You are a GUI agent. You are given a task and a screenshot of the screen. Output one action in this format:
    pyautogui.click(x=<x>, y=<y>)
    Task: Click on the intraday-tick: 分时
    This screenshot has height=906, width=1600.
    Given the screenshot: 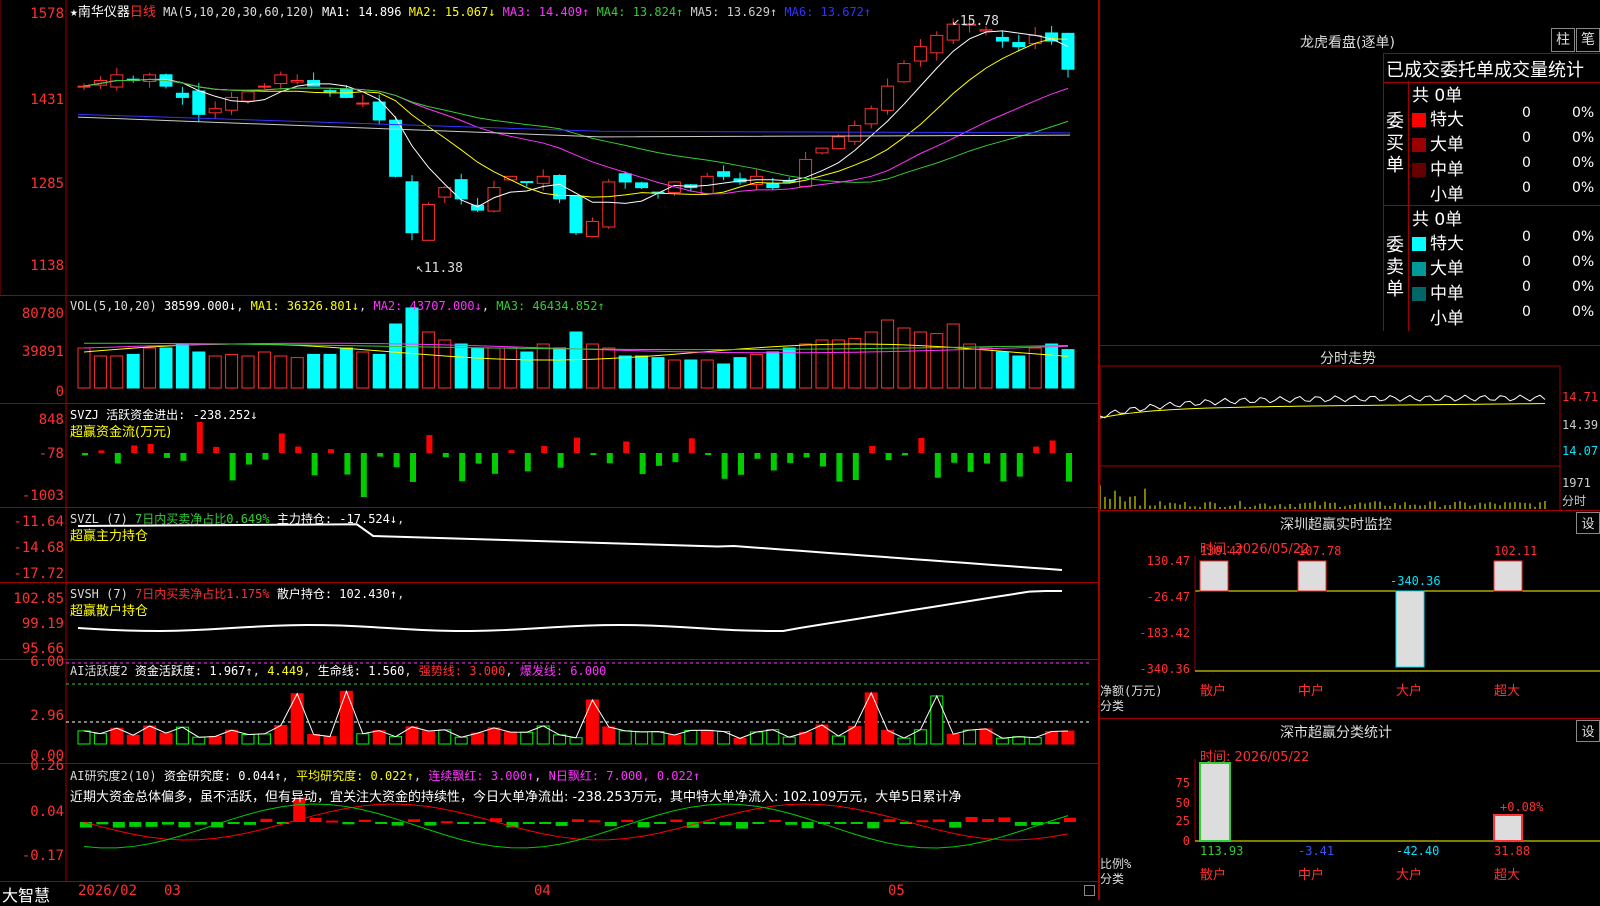 What is the action you would take?
    pyautogui.click(x=1574, y=501)
    